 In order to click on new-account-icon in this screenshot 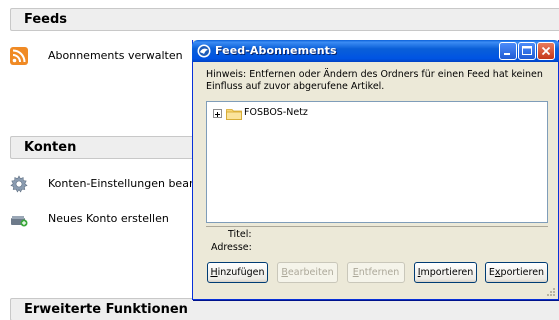, I will do `click(19, 221)`.